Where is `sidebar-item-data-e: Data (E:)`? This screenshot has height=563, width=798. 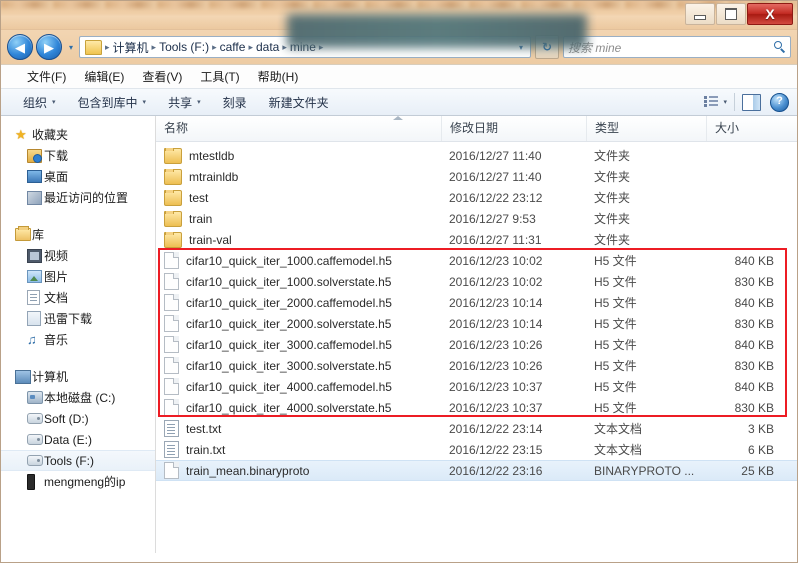
sidebar-item-data-e: Data (E:) is located at coordinates (78, 439).